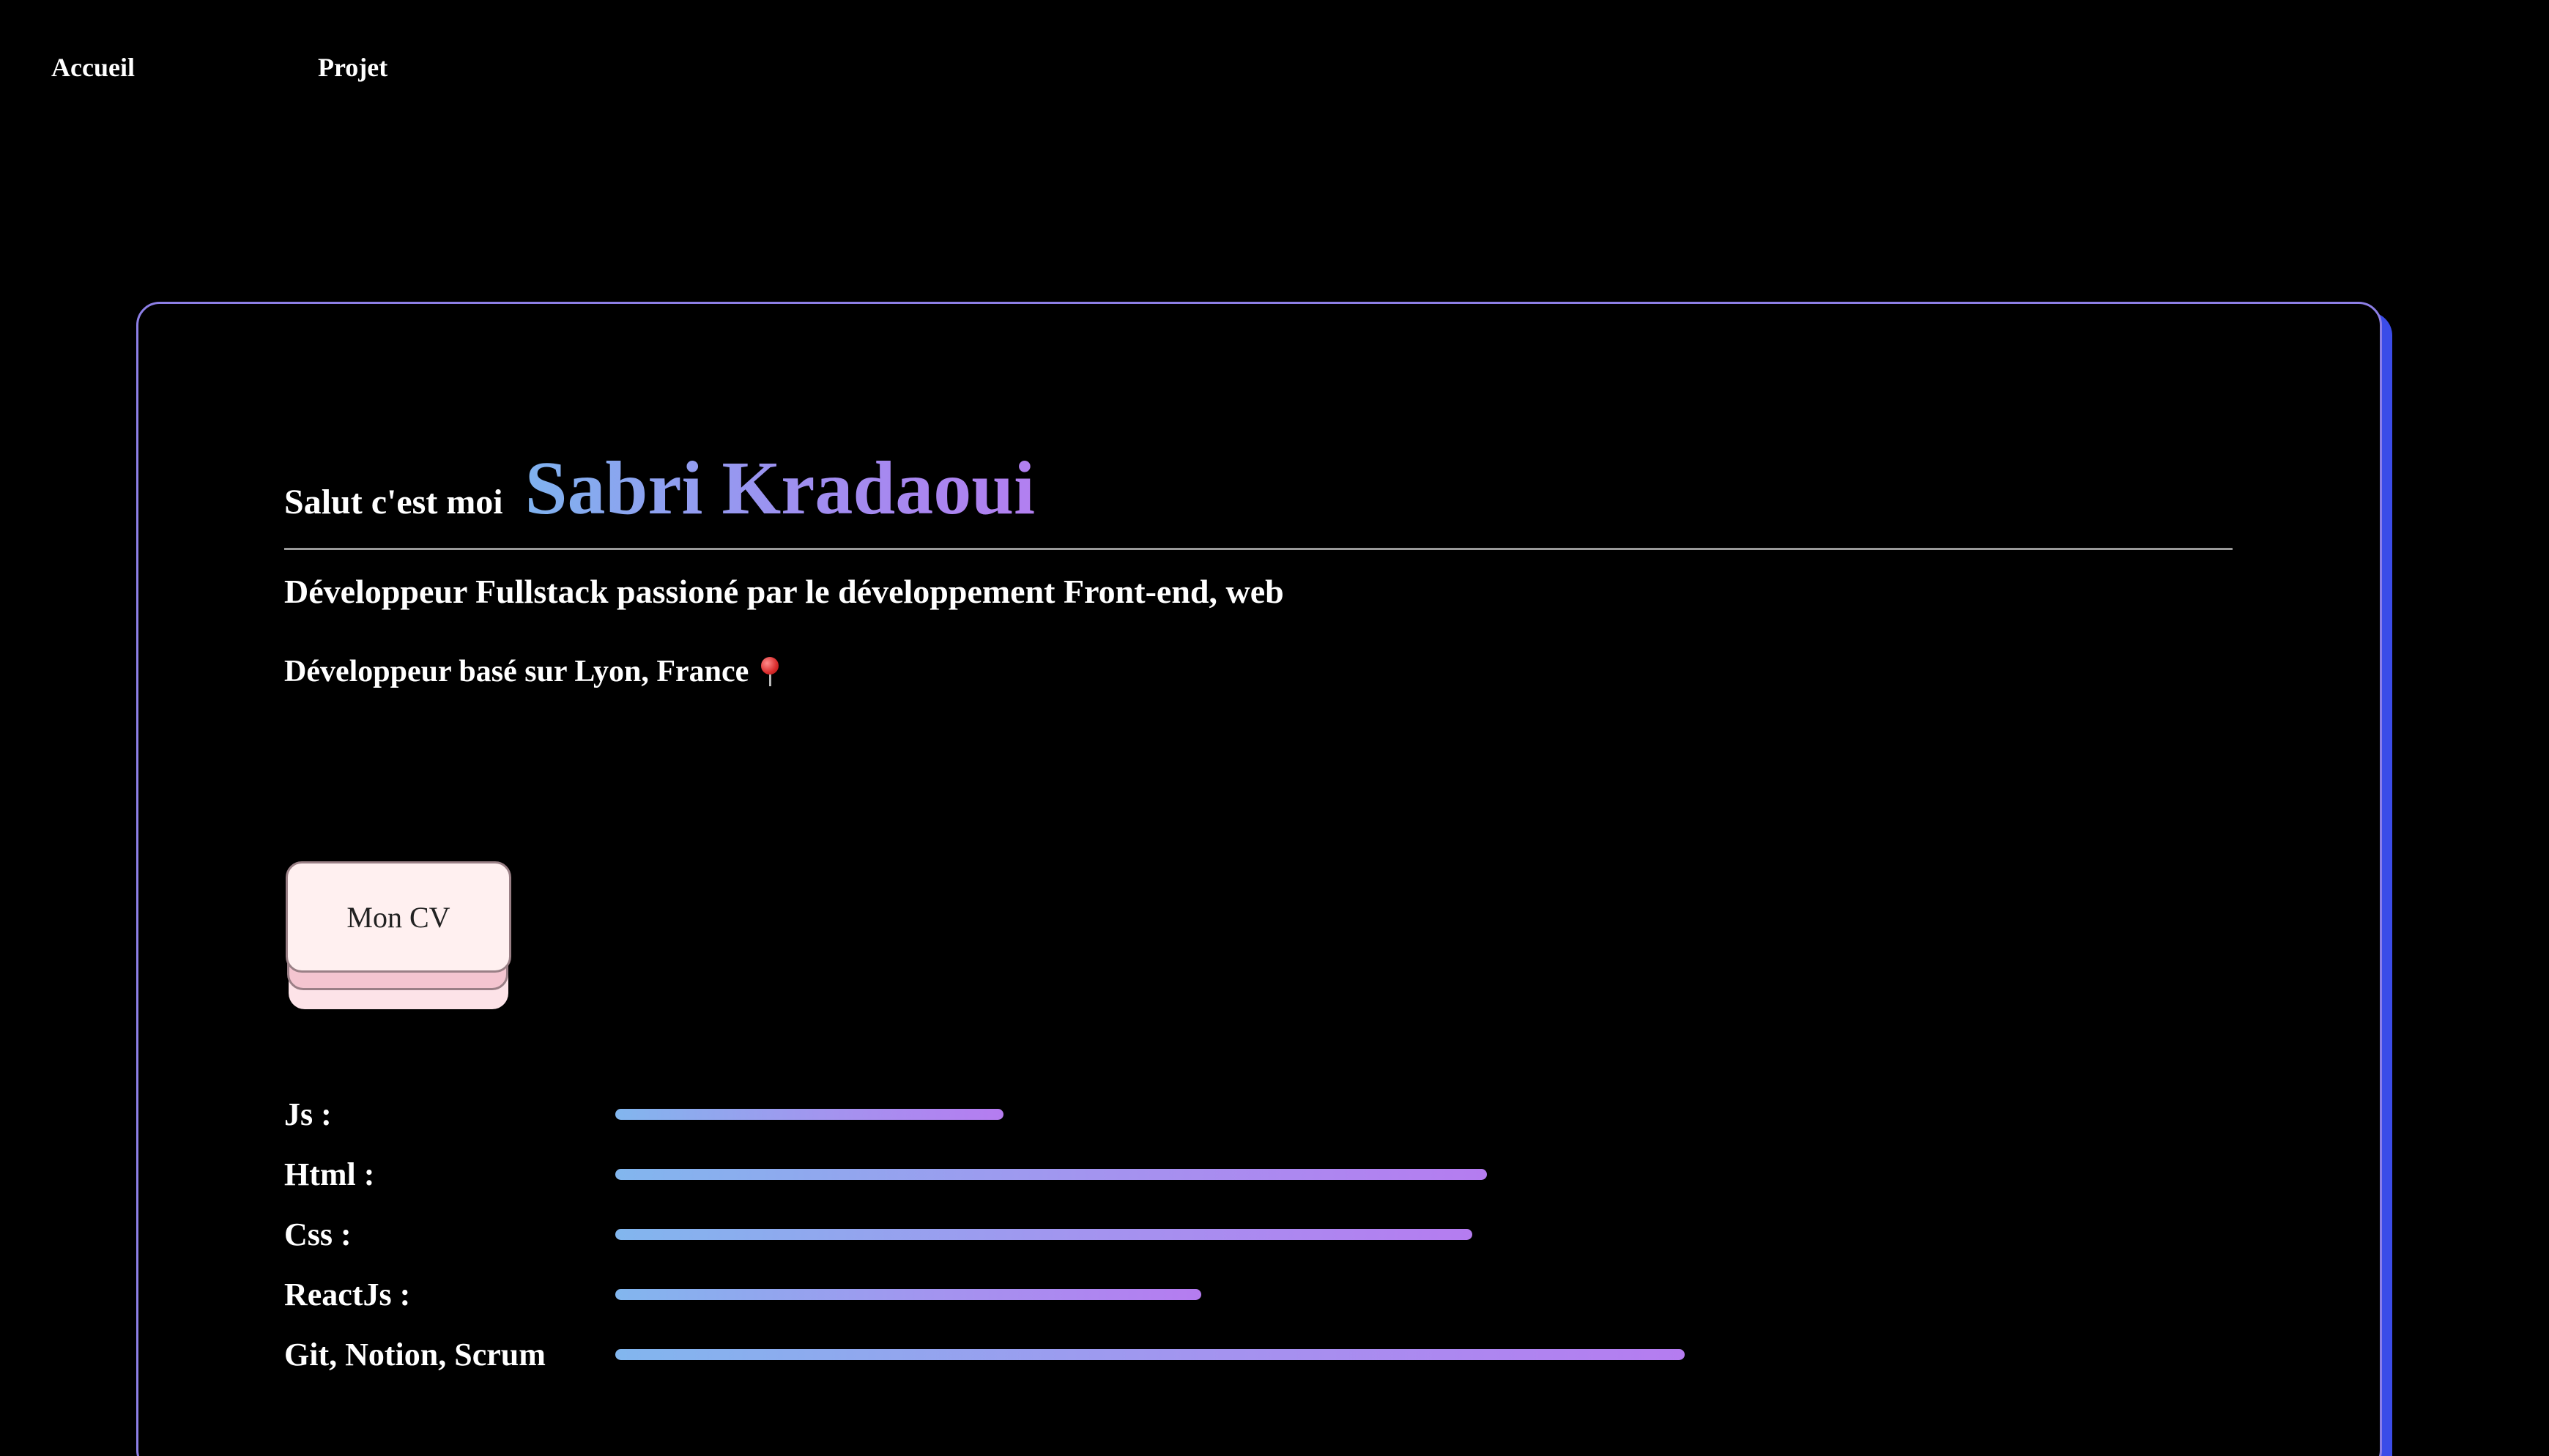 Image resolution: width=2549 pixels, height=1456 pixels. Describe the element at coordinates (780, 488) in the screenshot. I see `profile-name: Sabri Kradaoui` at that location.